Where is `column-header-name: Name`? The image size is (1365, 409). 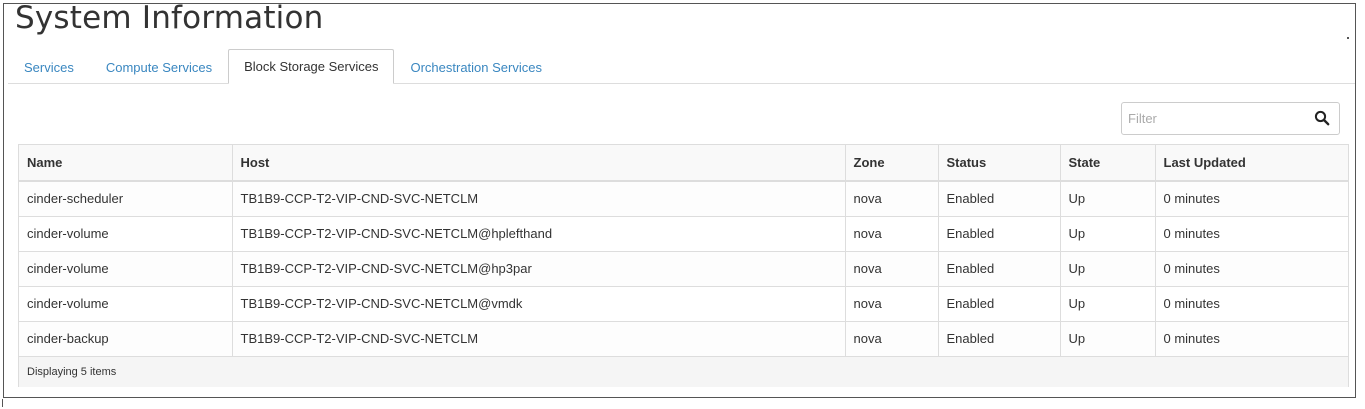 column-header-name: Name is located at coordinates (126, 163).